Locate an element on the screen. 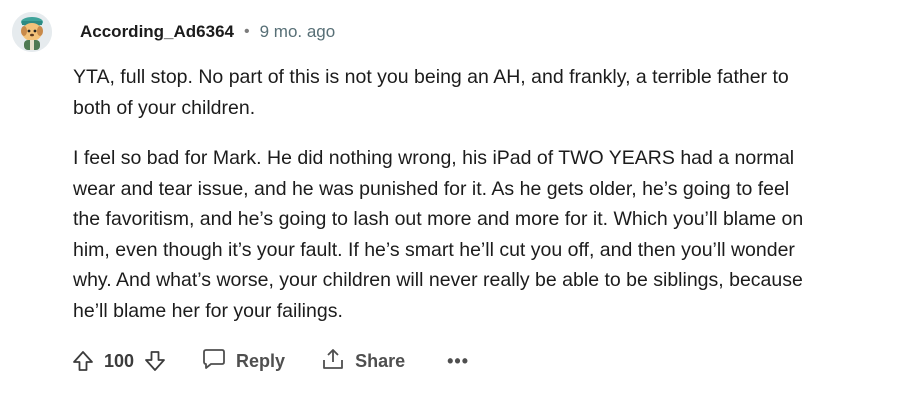 The width and height of the screenshot is (920, 402). reply-button: Reply is located at coordinates (243, 361).